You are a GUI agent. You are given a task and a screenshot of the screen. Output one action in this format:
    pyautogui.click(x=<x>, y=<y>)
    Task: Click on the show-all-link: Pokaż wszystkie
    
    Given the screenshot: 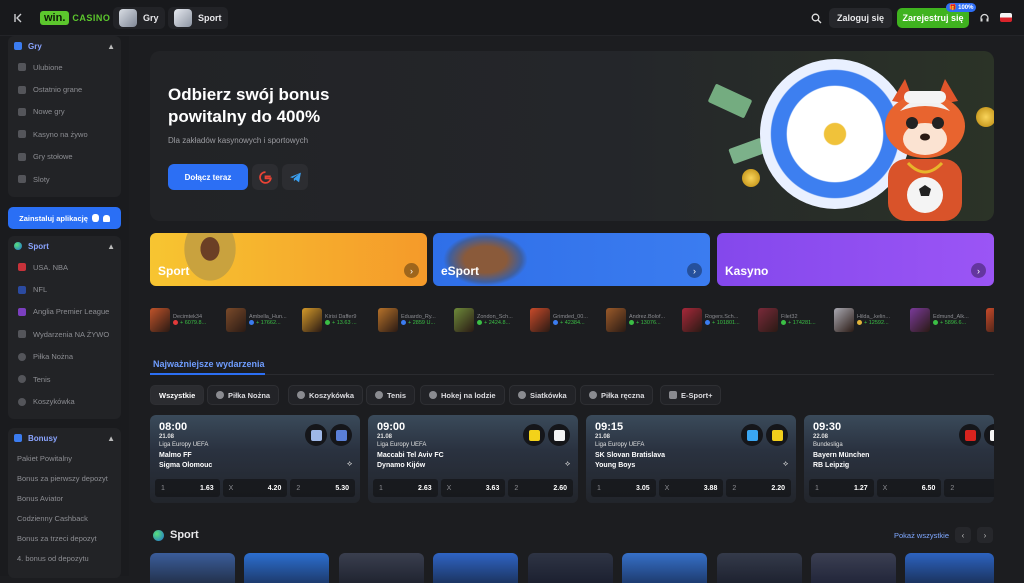 What is the action you would take?
    pyautogui.click(x=921, y=535)
    